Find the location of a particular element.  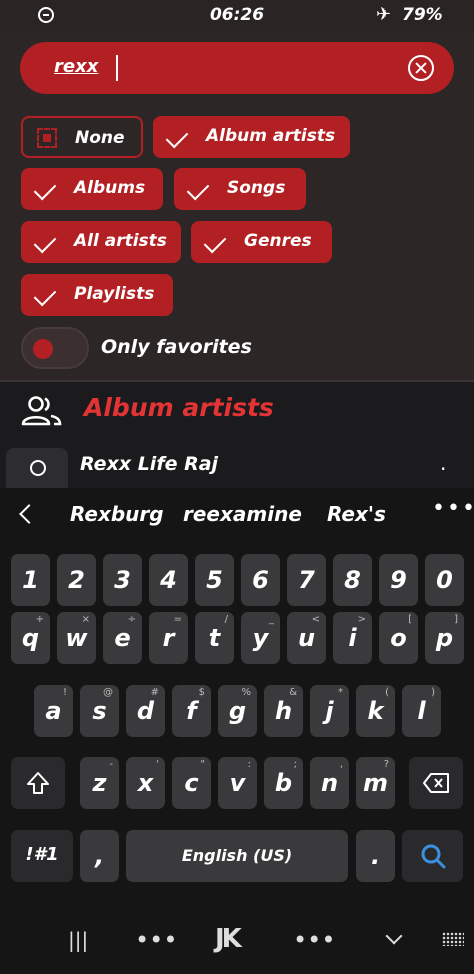

key-u: < u is located at coordinates (306, 638).